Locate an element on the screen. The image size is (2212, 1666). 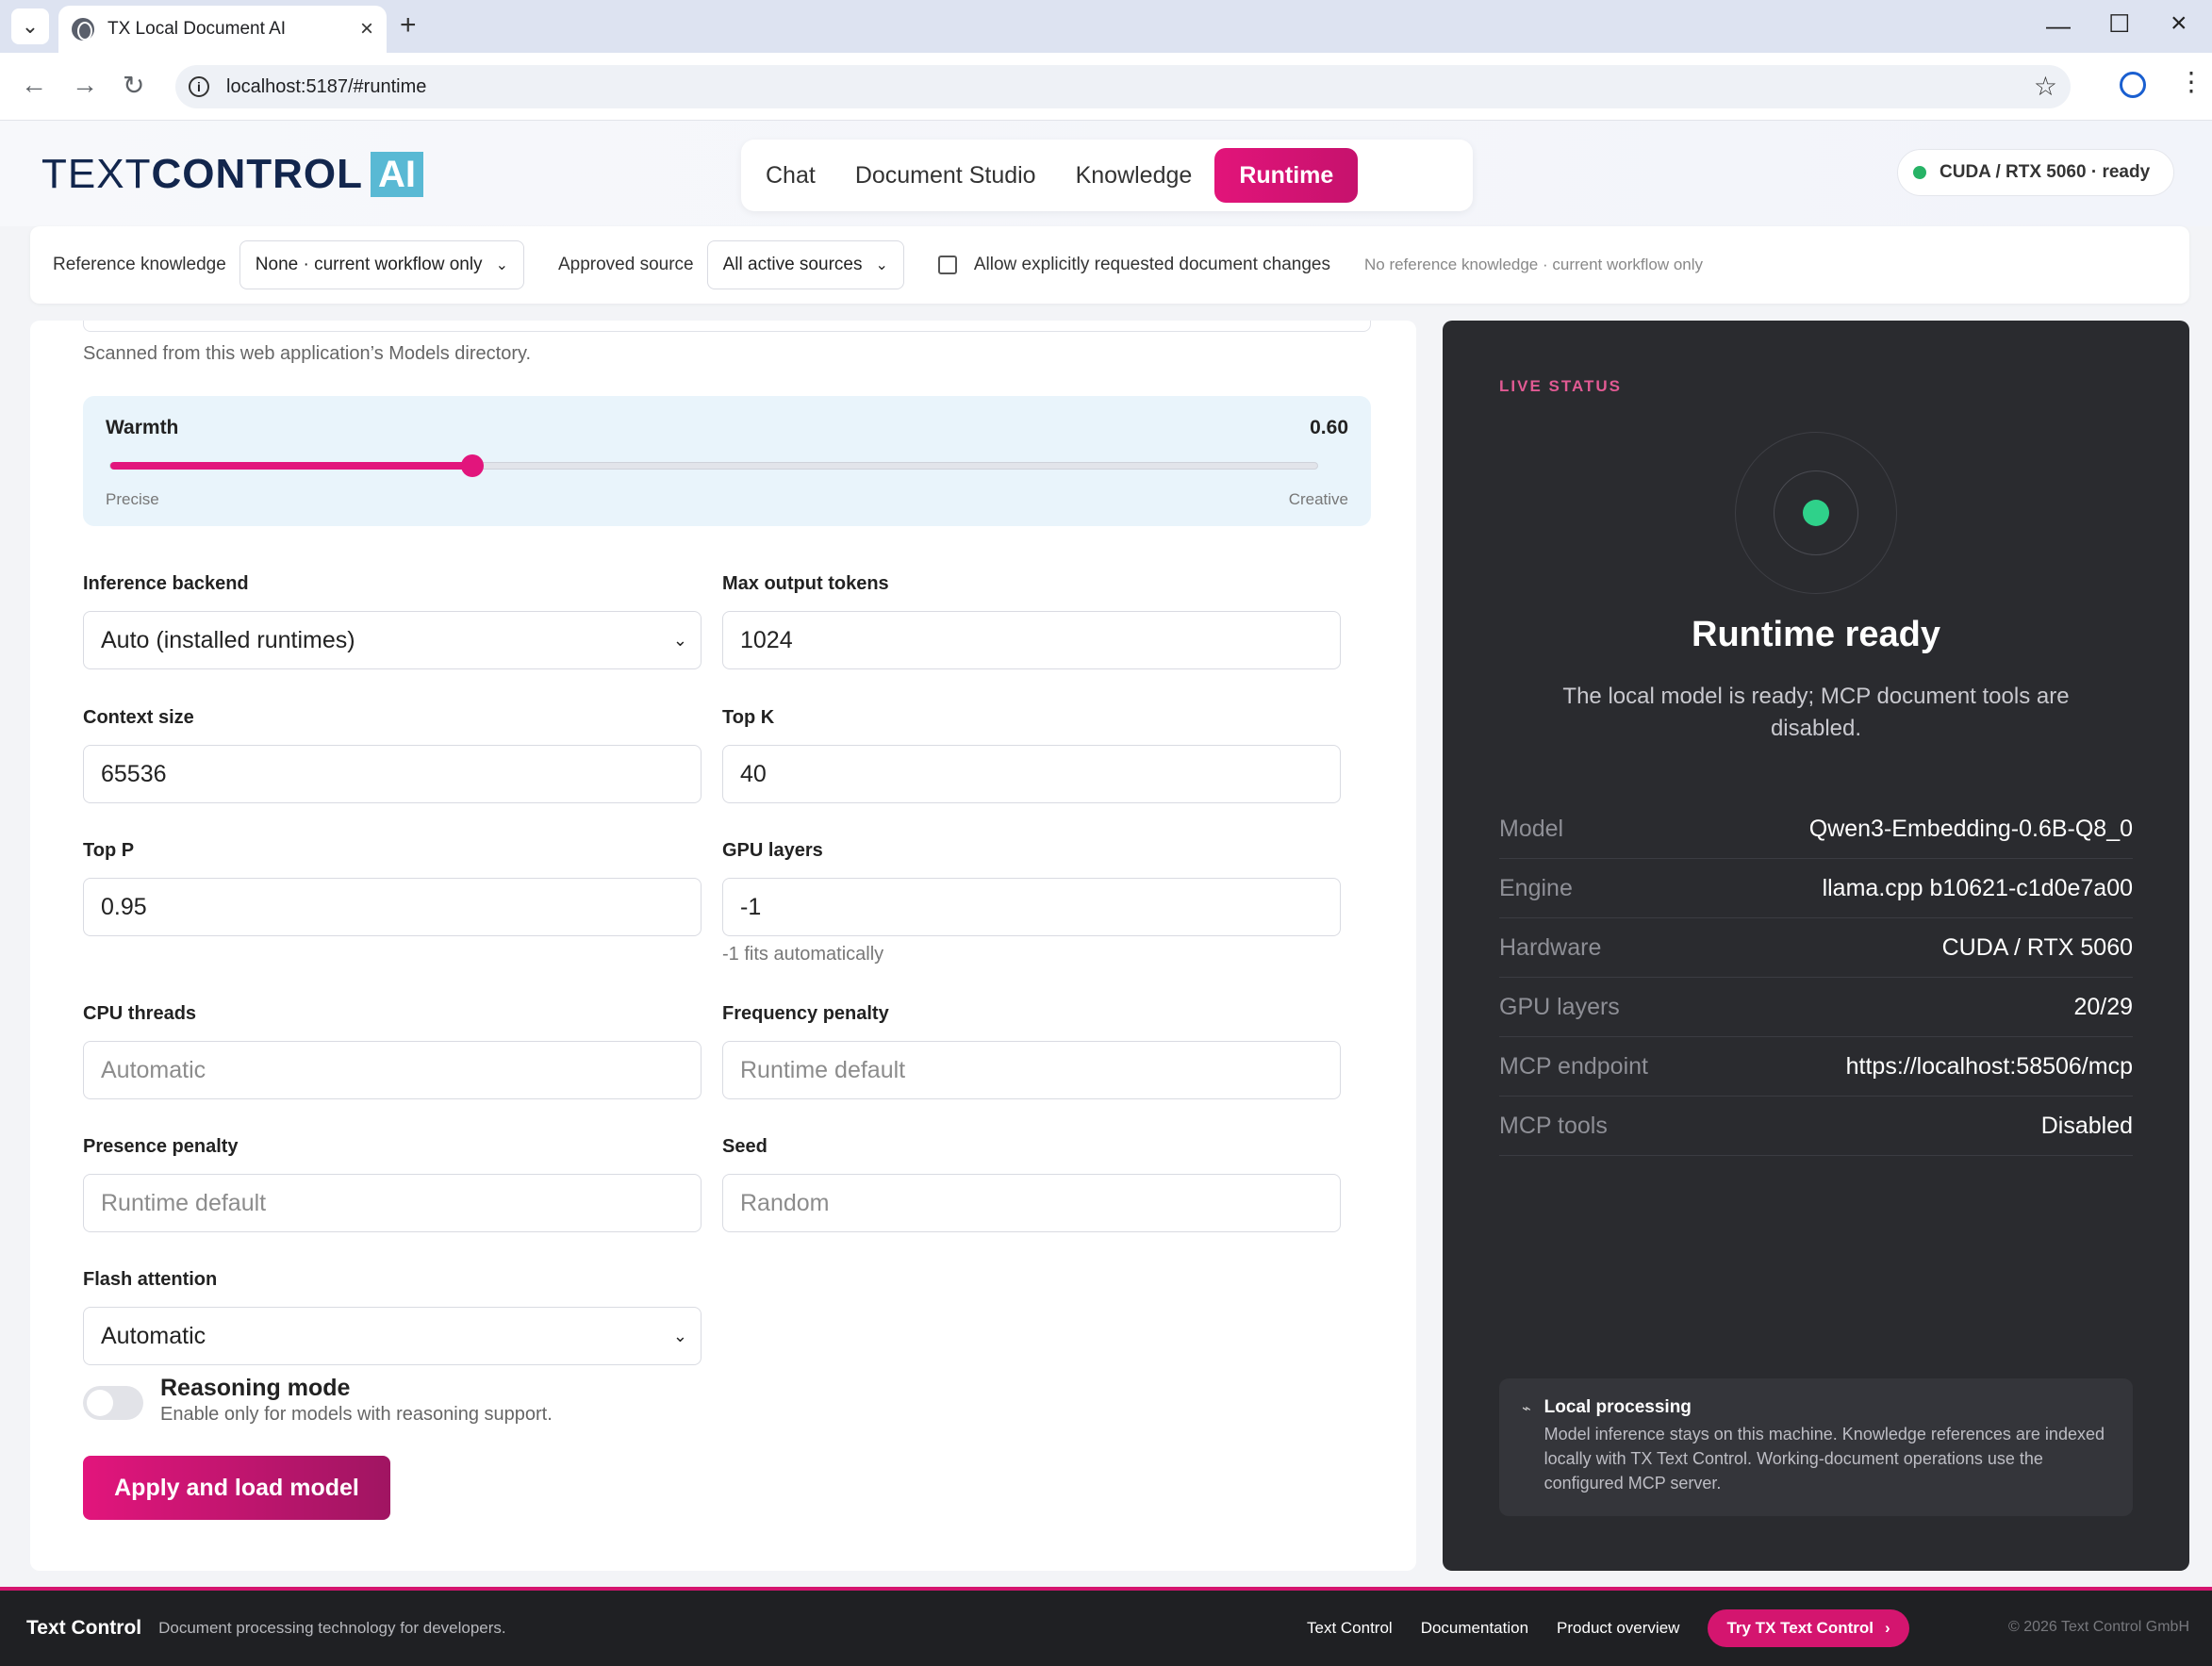
detail-row-mcp-tools: MCP tools Disabled is located at coordinates (1816, 1126).